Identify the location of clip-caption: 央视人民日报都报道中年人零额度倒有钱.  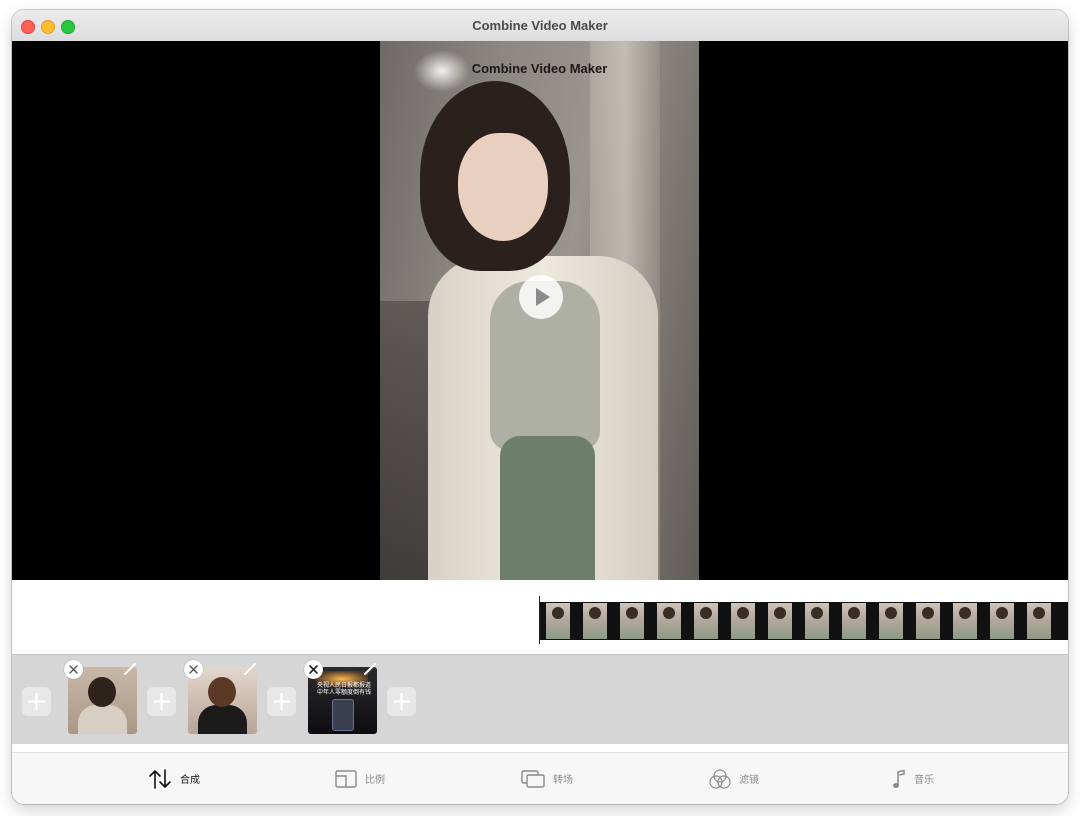
(343, 689).